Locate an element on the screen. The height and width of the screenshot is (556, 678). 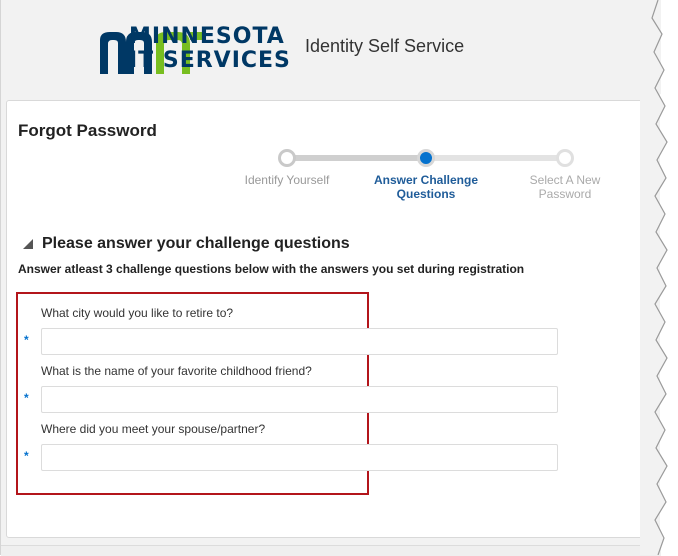
train-label-answer-line1: Answer Challenge is located at coordinates (426, 180).